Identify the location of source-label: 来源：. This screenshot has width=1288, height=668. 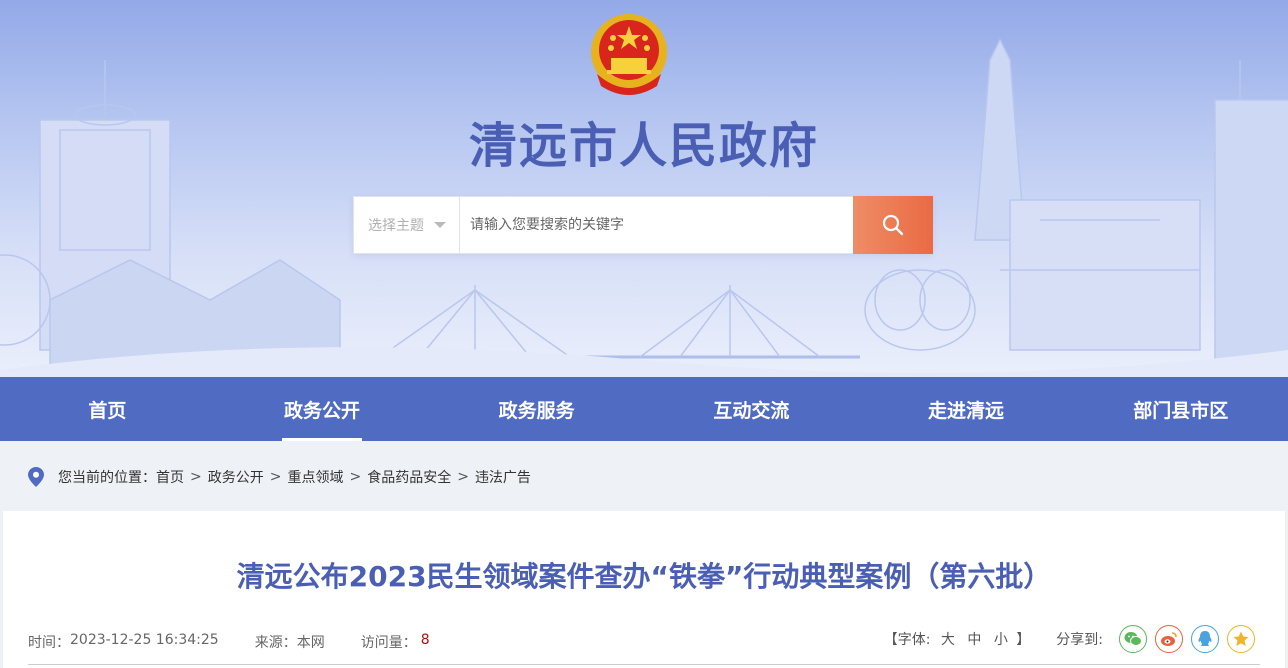
(275, 643).